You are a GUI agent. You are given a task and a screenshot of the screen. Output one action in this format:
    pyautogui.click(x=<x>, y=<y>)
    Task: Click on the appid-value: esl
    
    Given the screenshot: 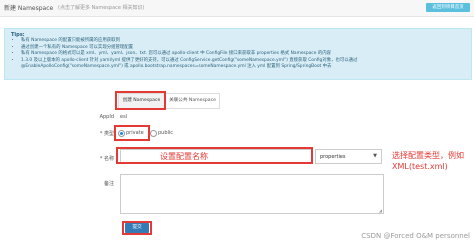 What is the action you would take?
    pyautogui.click(x=124, y=117)
    